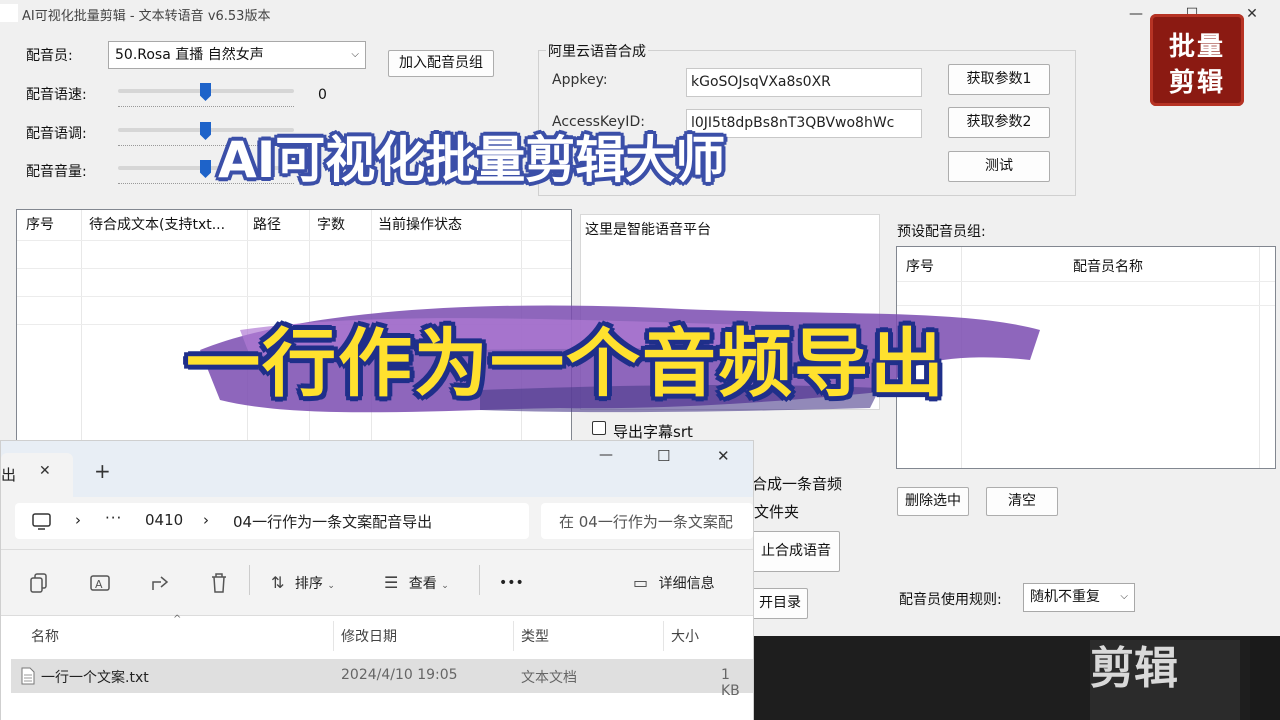 This screenshot has height=720, width=1280. Describe the element at coordinates (56, 172) in the screenshot. I see `volume-label: 配音音量:` at that location.